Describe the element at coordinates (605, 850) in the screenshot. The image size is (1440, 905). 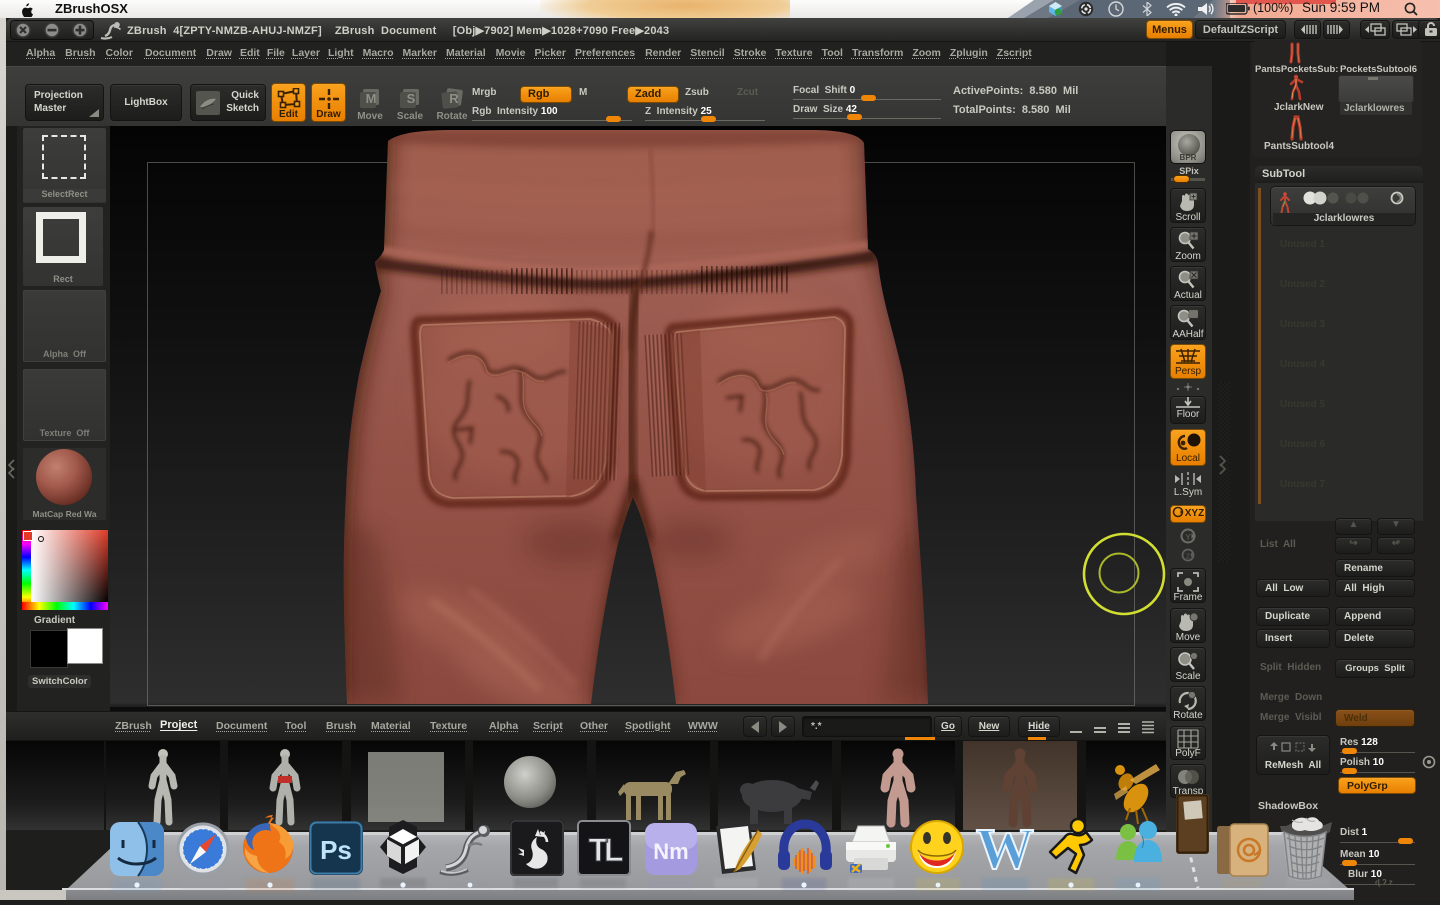
I see `svg-text: TL` at that location.